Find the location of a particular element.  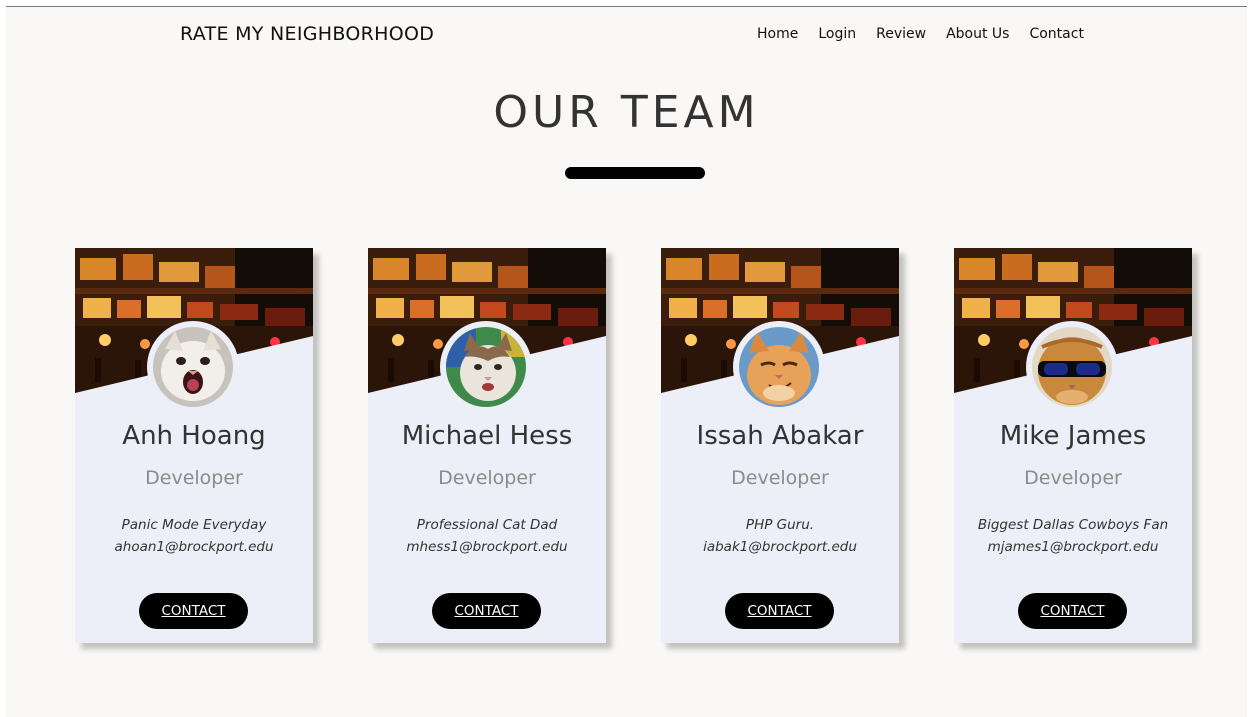

member-name: Issah Abakar is located at coordinates (780, 436).